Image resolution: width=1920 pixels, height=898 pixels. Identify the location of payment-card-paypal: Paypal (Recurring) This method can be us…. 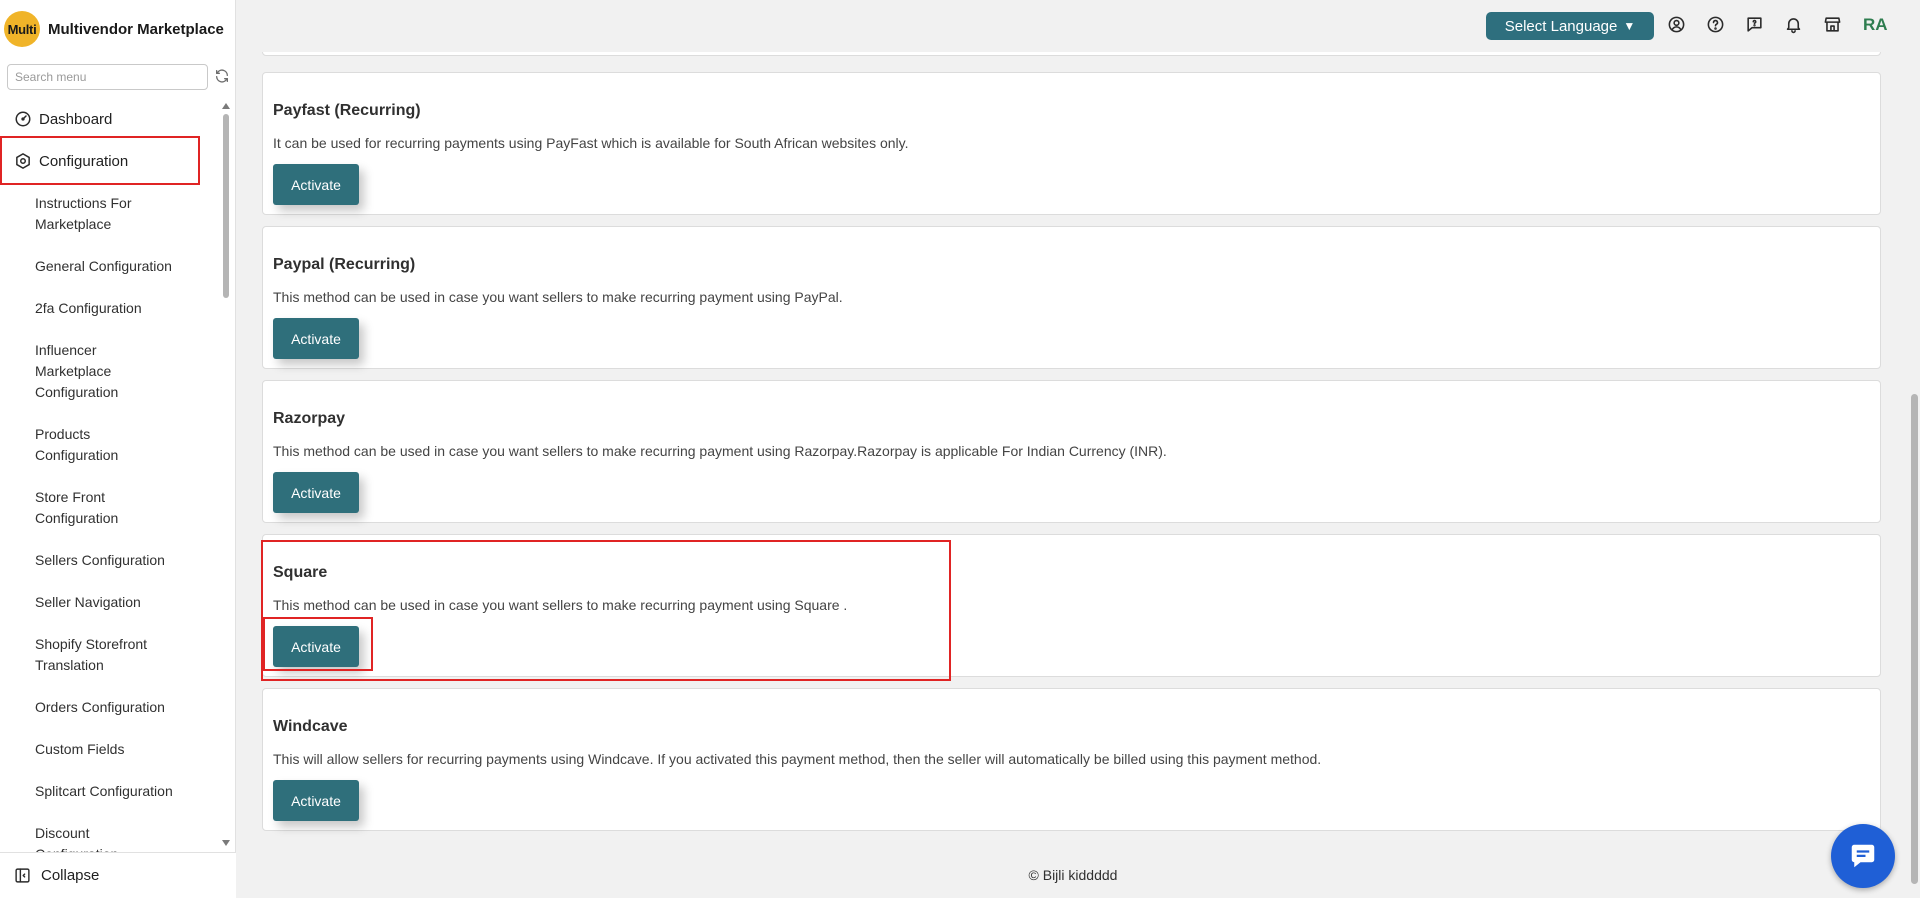
(1071, 297).